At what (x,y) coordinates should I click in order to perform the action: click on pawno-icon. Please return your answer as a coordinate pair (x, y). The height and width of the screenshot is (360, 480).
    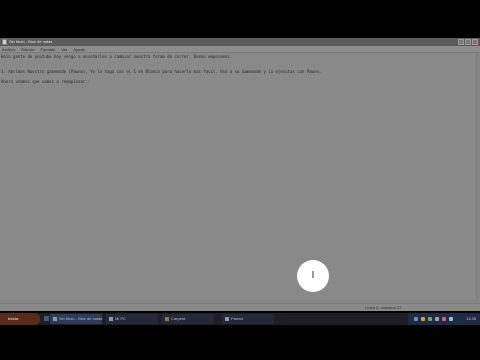
    Looking at the image, I should click on (227, 319).